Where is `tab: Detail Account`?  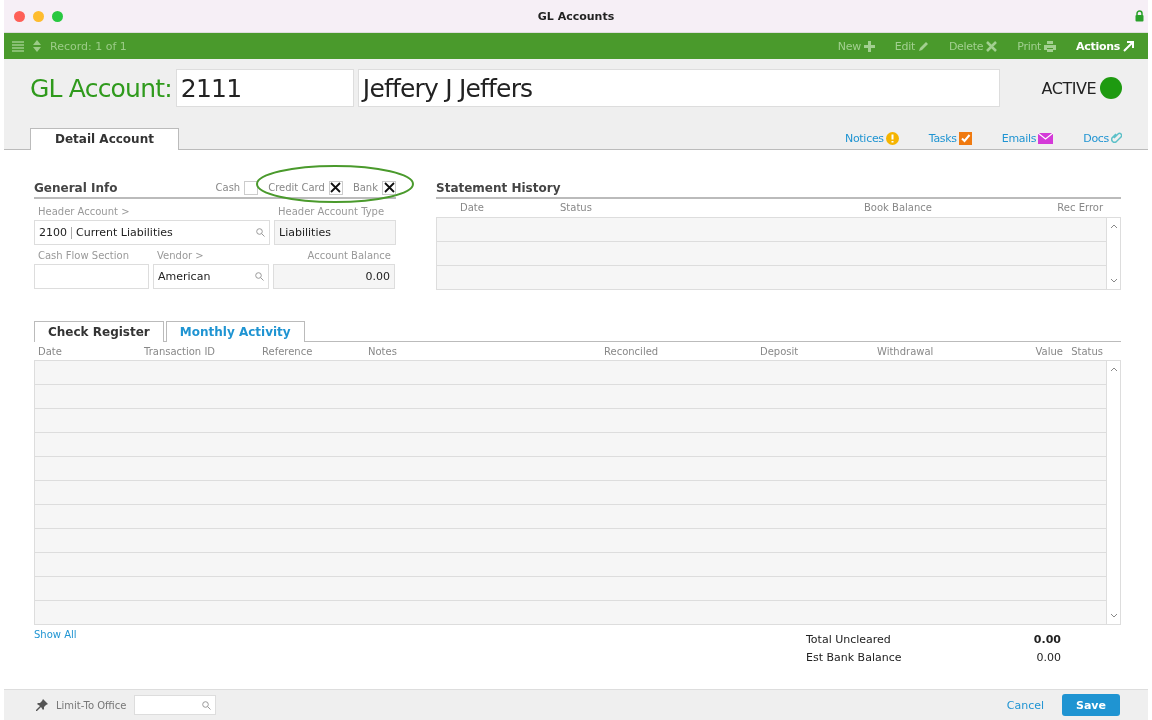
tab: Detail Account is located at coordinates (104, 139).